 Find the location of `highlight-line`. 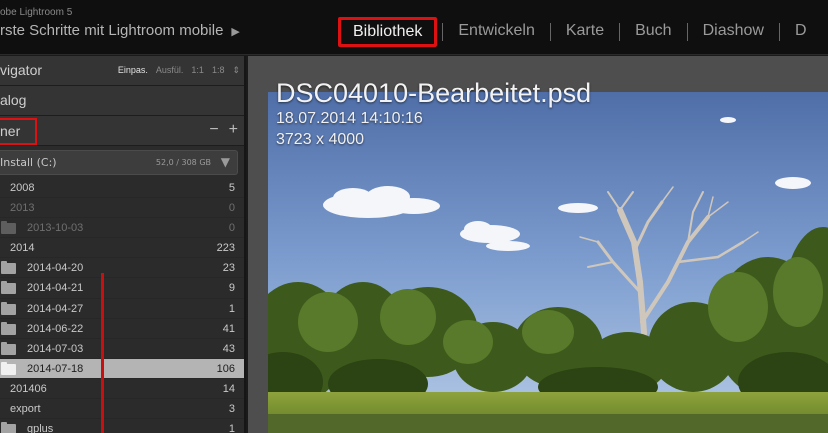

highlight-line is located at coordinates (102, 353).